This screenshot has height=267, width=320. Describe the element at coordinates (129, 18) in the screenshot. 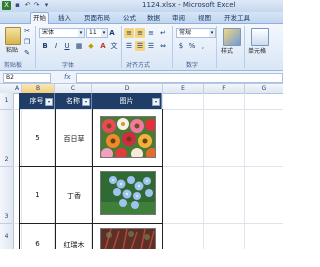

I see `tab-formulas: 公式` at that location.